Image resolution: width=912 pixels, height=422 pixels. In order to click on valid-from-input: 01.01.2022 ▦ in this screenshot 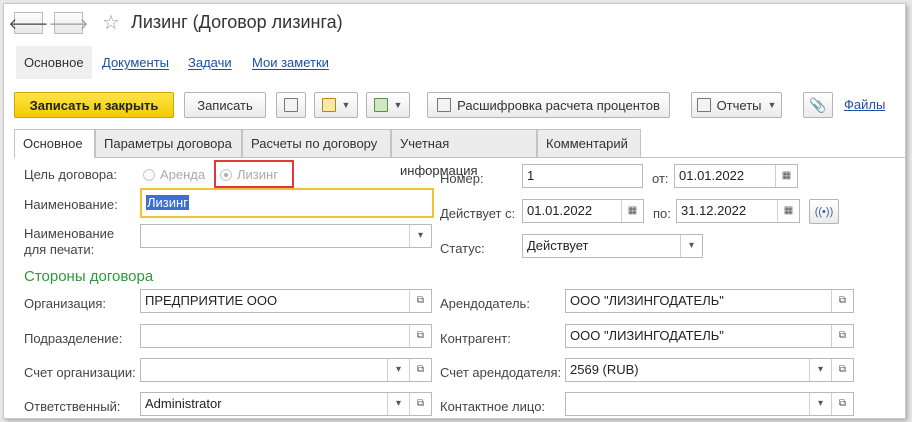, I will do `click(583, 211)`.